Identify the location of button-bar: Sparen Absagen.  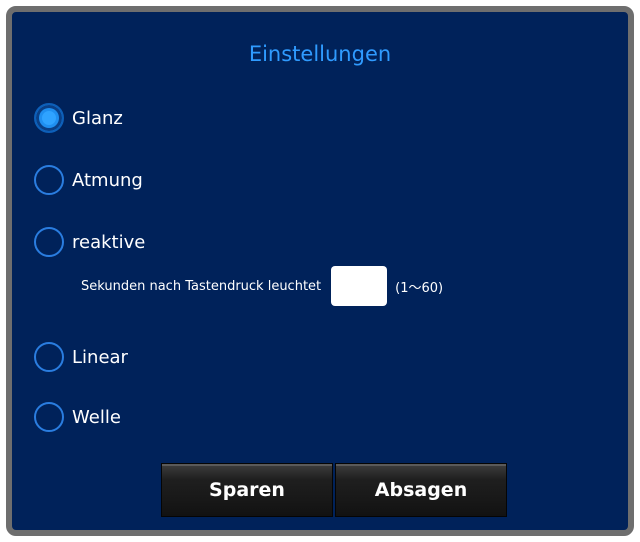
(334, 490).